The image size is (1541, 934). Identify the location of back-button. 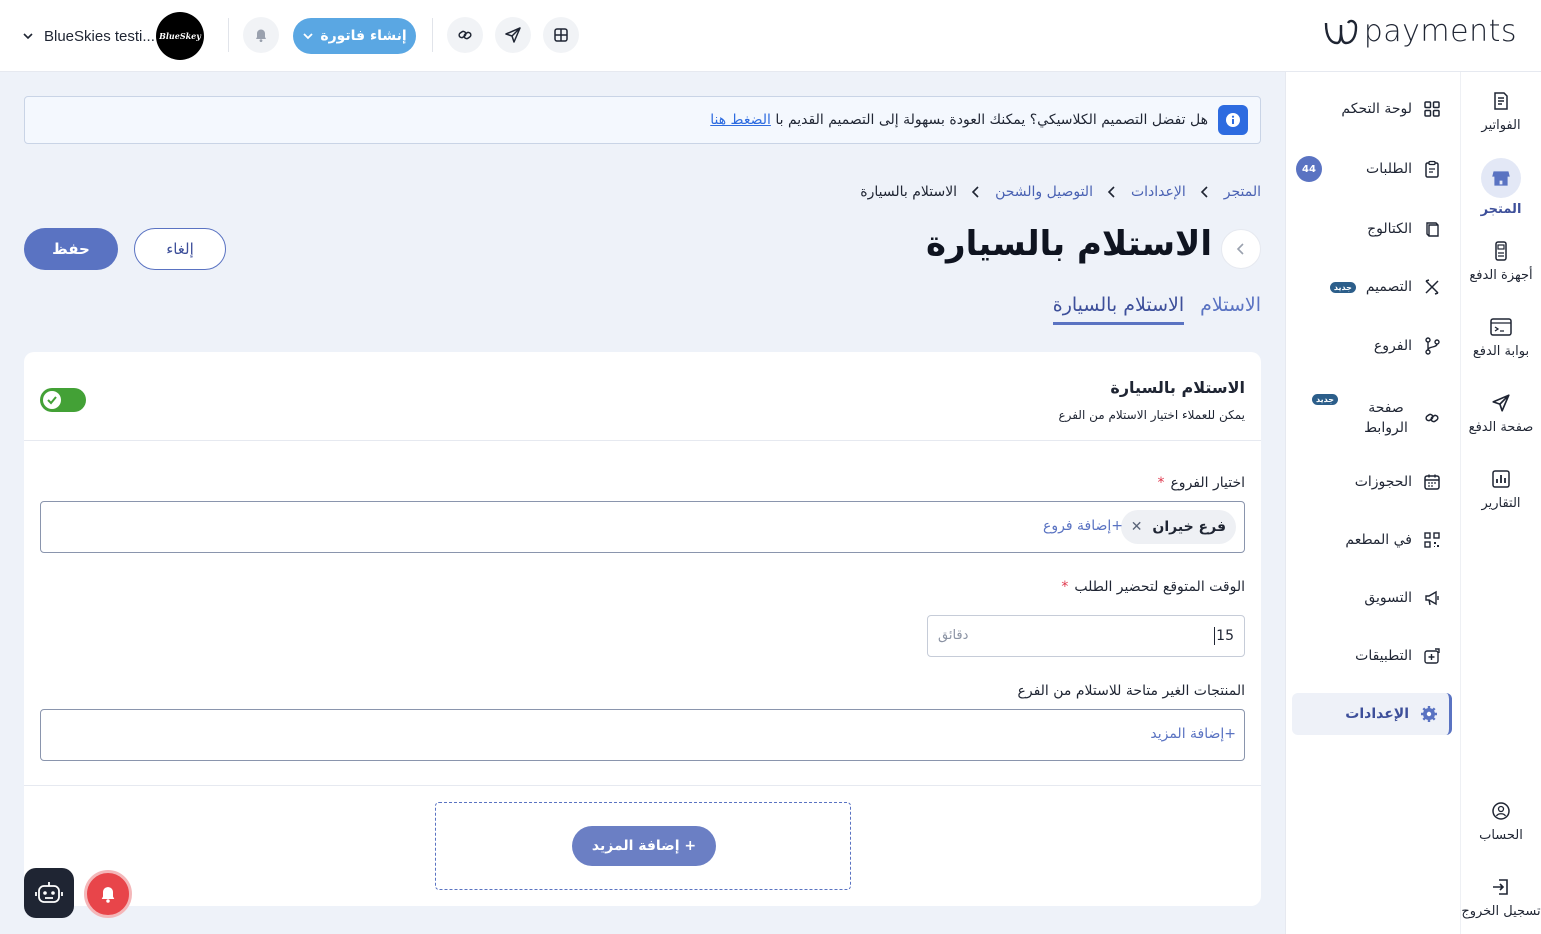
(1241, 249).